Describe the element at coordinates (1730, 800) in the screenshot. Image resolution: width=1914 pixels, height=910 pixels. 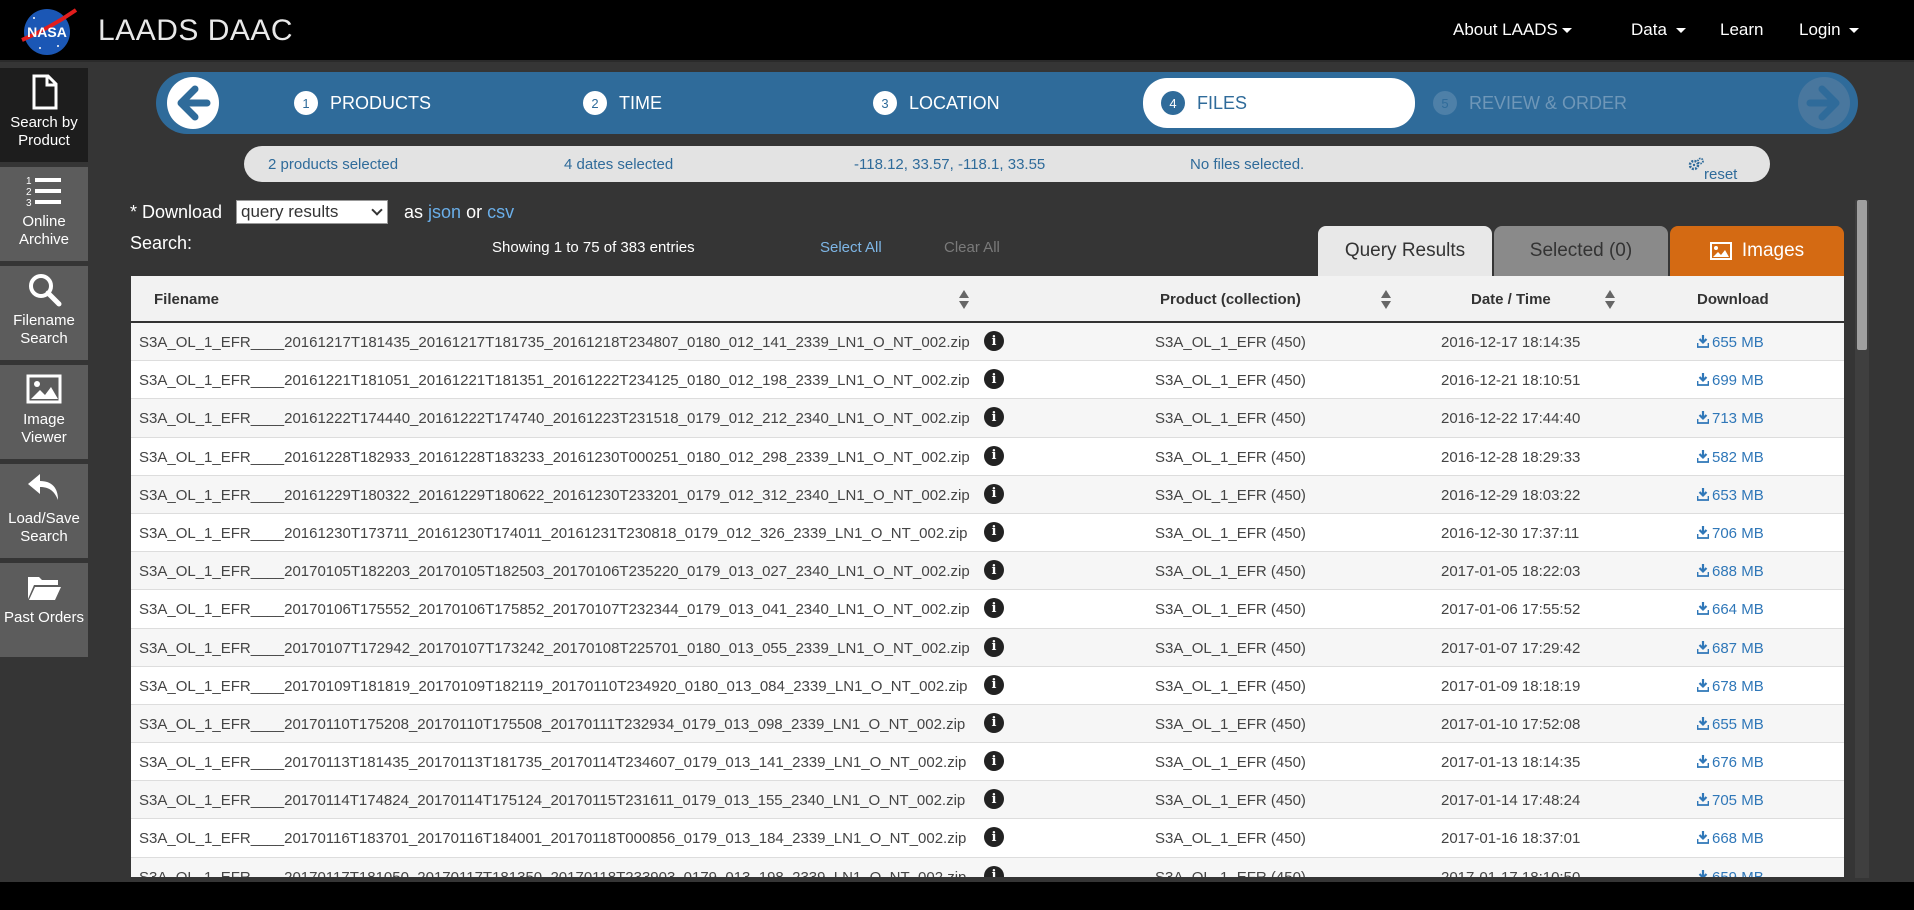
I see `download-link: 705 MB` at that location.